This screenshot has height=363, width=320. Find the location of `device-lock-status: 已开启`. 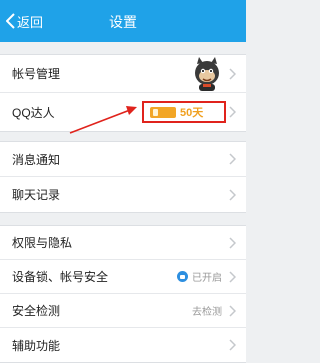

device-lock-status: 已开启 is located at coordinates (199, 276).